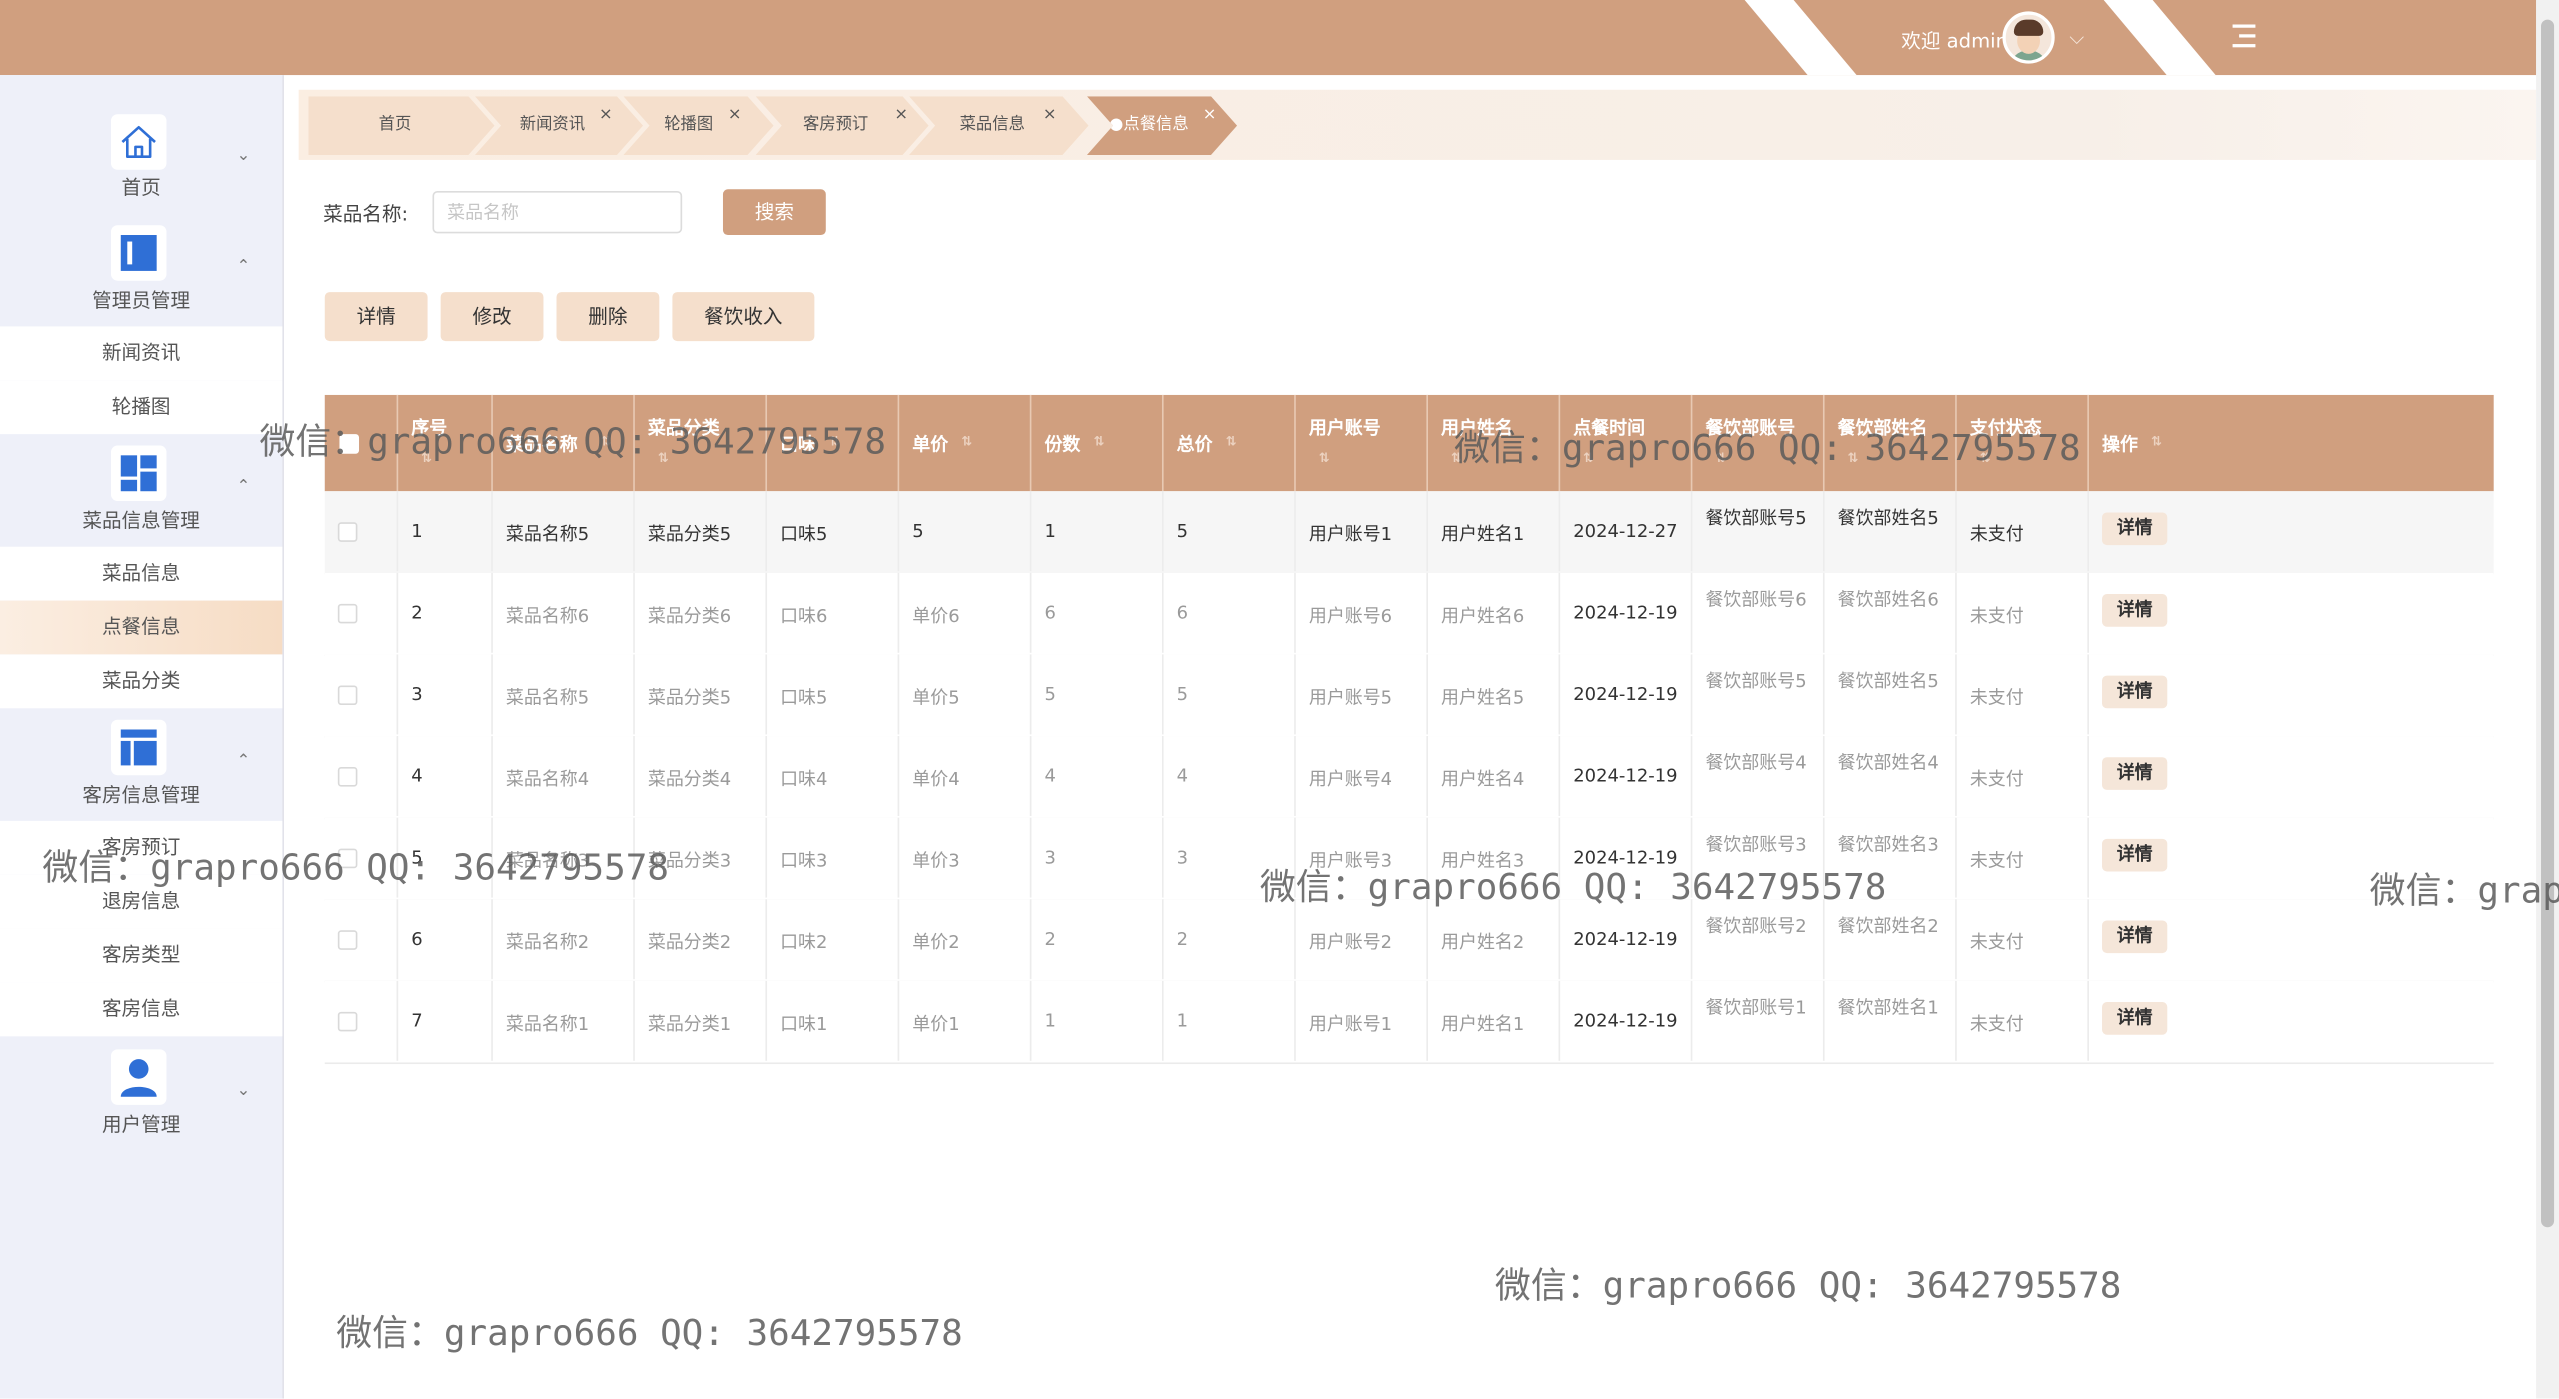  I want to click on cell-total-price: 3, so click(1230, 857).